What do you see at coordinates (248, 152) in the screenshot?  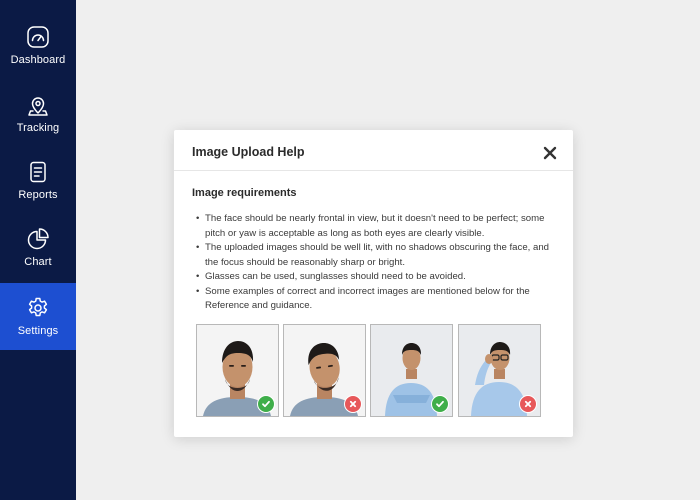 I see `dialog-title: Image Upload Help` at bounding box center [248, 152].